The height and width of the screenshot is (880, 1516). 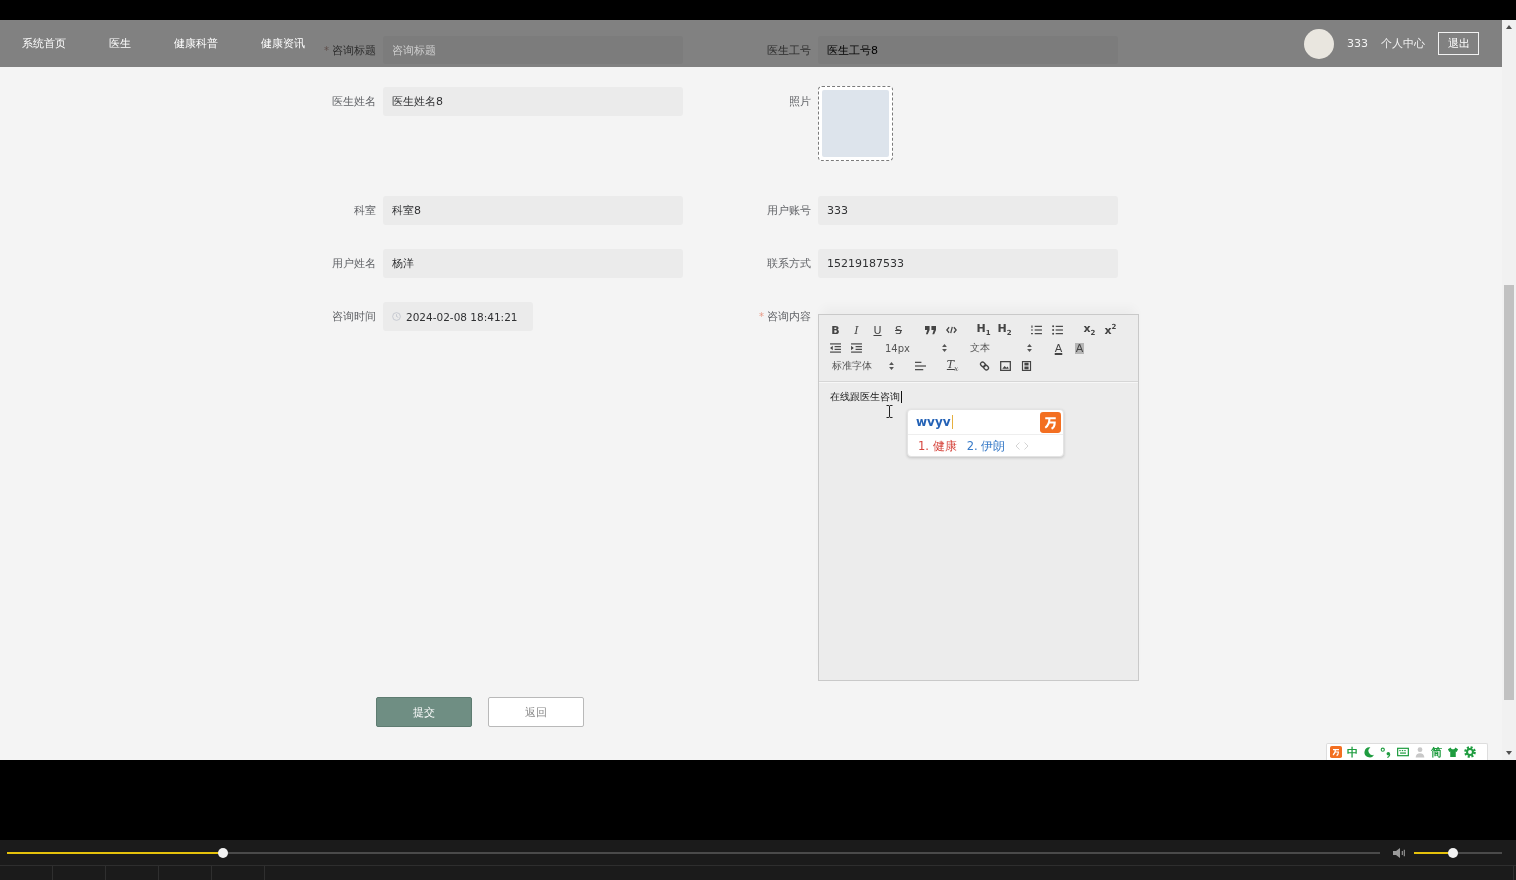 What do you see at coordinates (1470, 752) in the screenshot?
I see `settings-icon` at bounding box center [1470, 752].